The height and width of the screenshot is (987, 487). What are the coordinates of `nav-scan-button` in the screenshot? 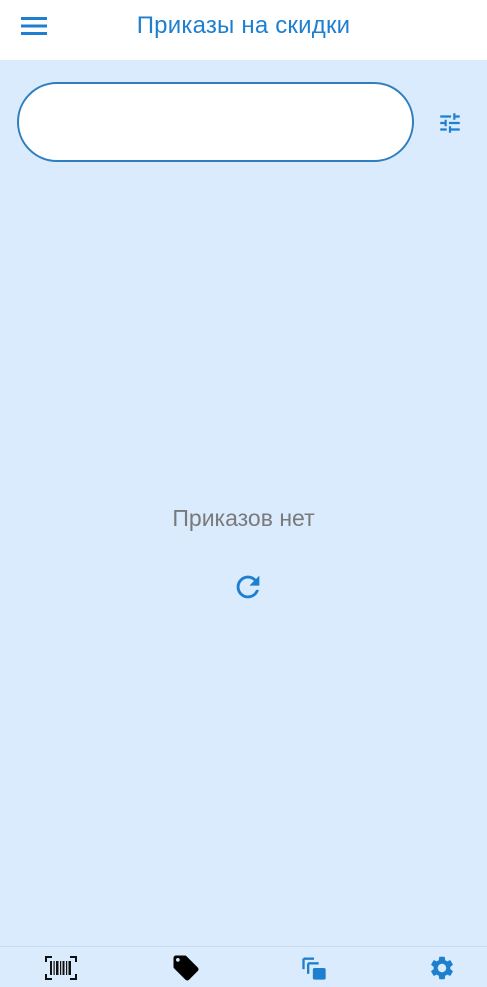 It's located at (61, 967).